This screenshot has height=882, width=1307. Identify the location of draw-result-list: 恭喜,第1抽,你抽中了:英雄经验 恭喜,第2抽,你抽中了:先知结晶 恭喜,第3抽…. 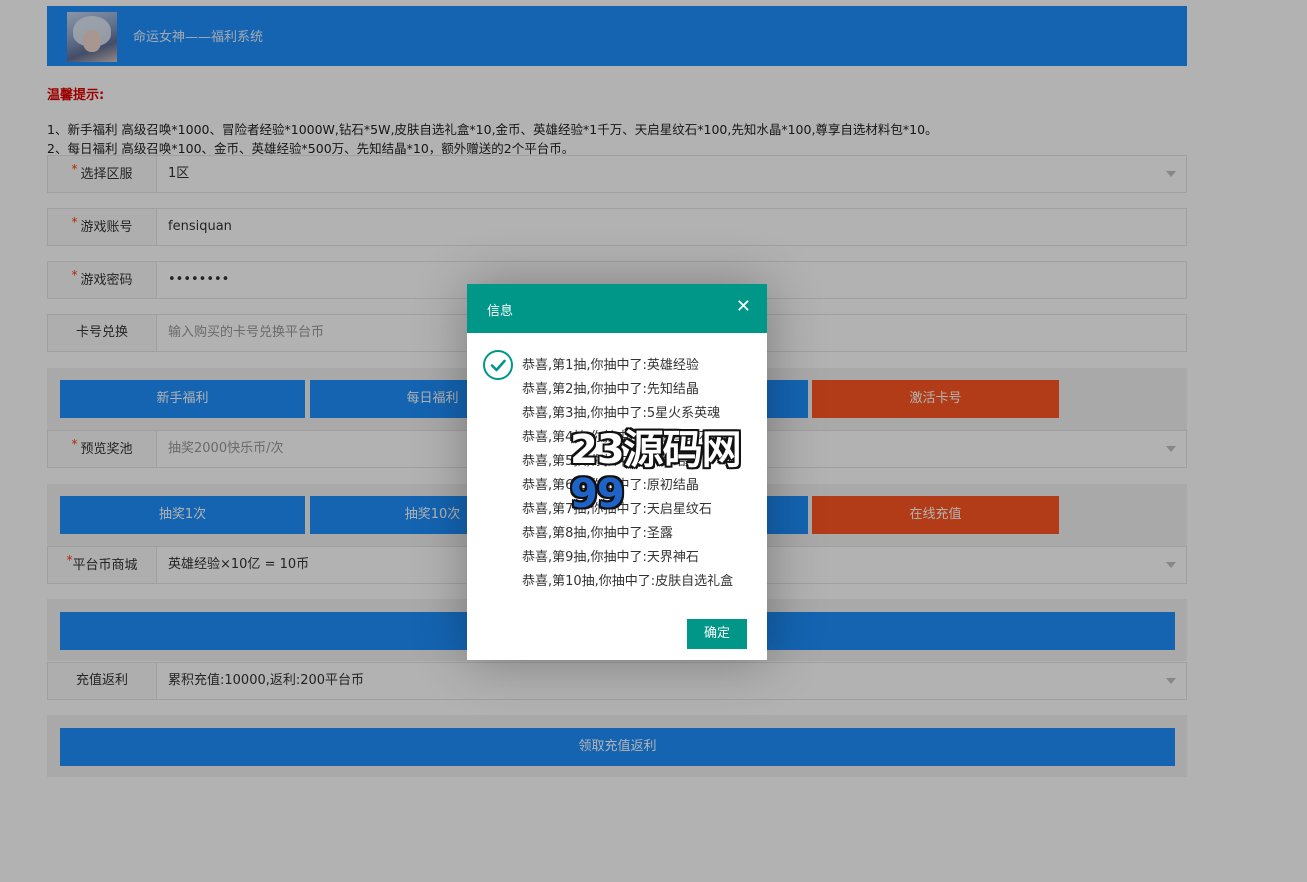
(627, 476).